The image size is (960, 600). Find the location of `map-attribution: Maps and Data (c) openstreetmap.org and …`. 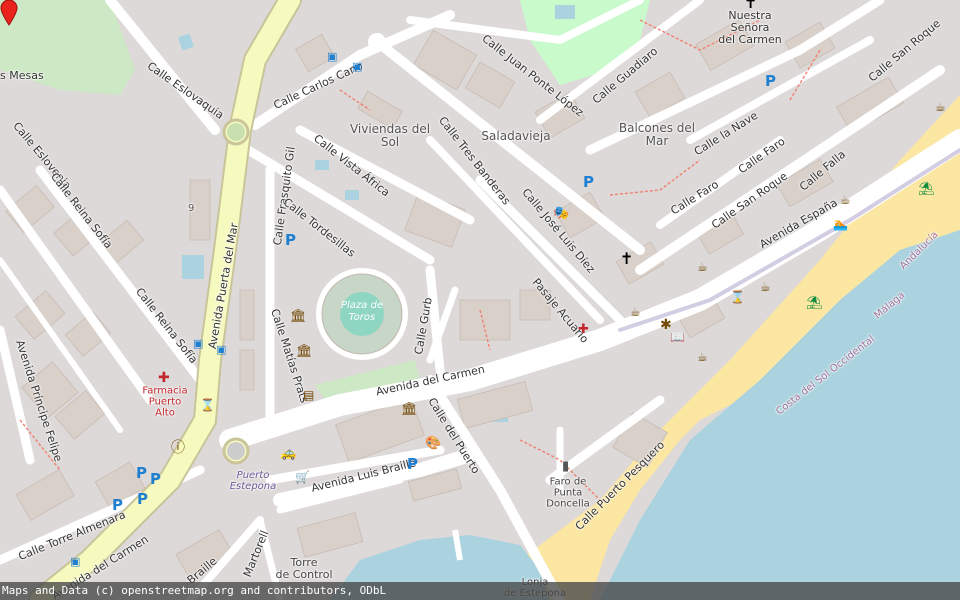

map-attribution: Maps and Data (c) openstreetmap.org and … is located at coordinates (480, 591).